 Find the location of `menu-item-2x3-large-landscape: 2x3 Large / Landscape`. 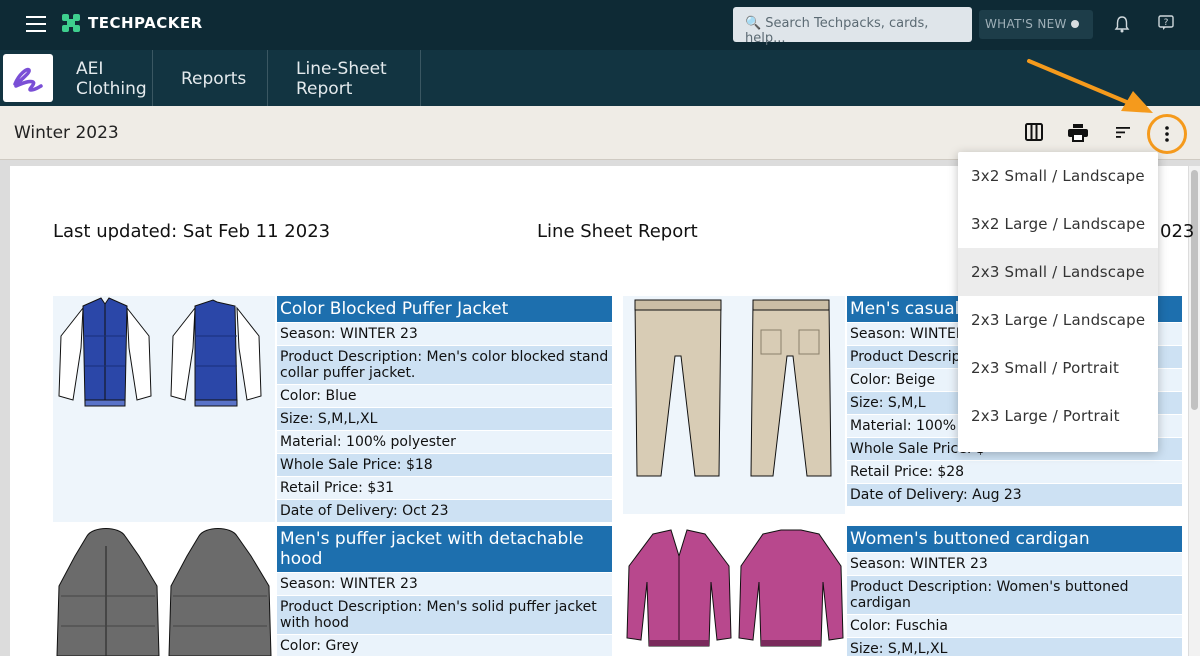

menu-item-2x3-large-landscape: 2x3 Large / Landscape is located at coordinates (1058, 320).